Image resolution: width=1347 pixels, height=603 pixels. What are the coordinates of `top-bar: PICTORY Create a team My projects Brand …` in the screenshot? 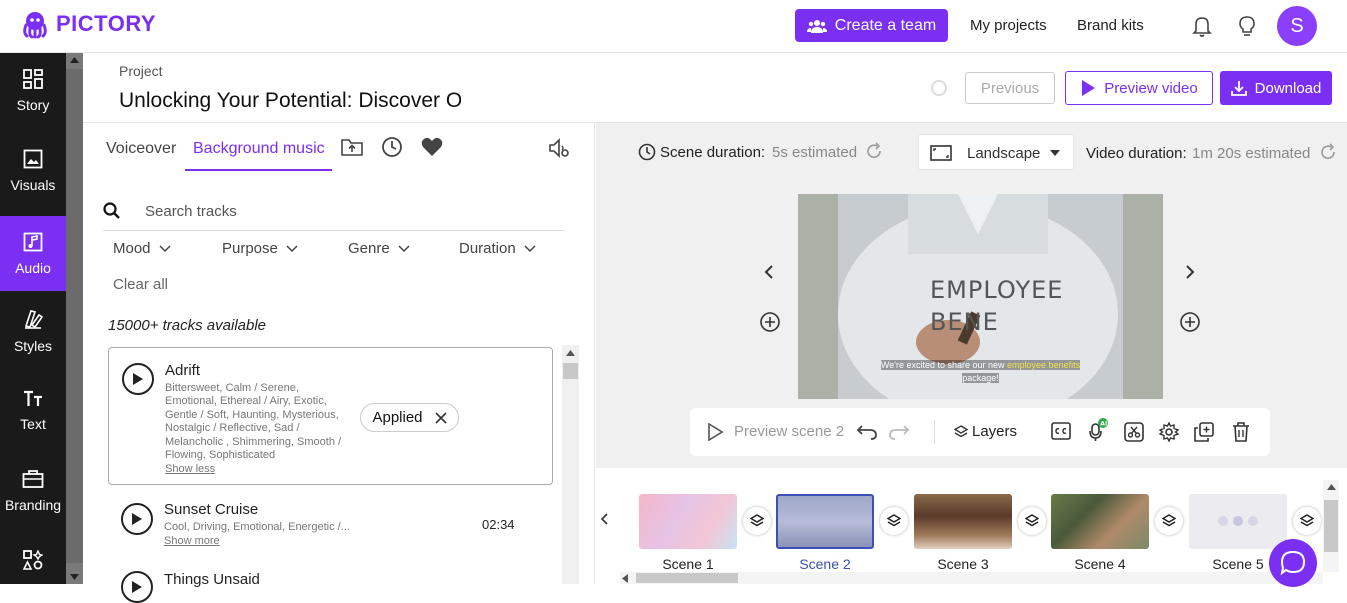 It's located at (673, 26).